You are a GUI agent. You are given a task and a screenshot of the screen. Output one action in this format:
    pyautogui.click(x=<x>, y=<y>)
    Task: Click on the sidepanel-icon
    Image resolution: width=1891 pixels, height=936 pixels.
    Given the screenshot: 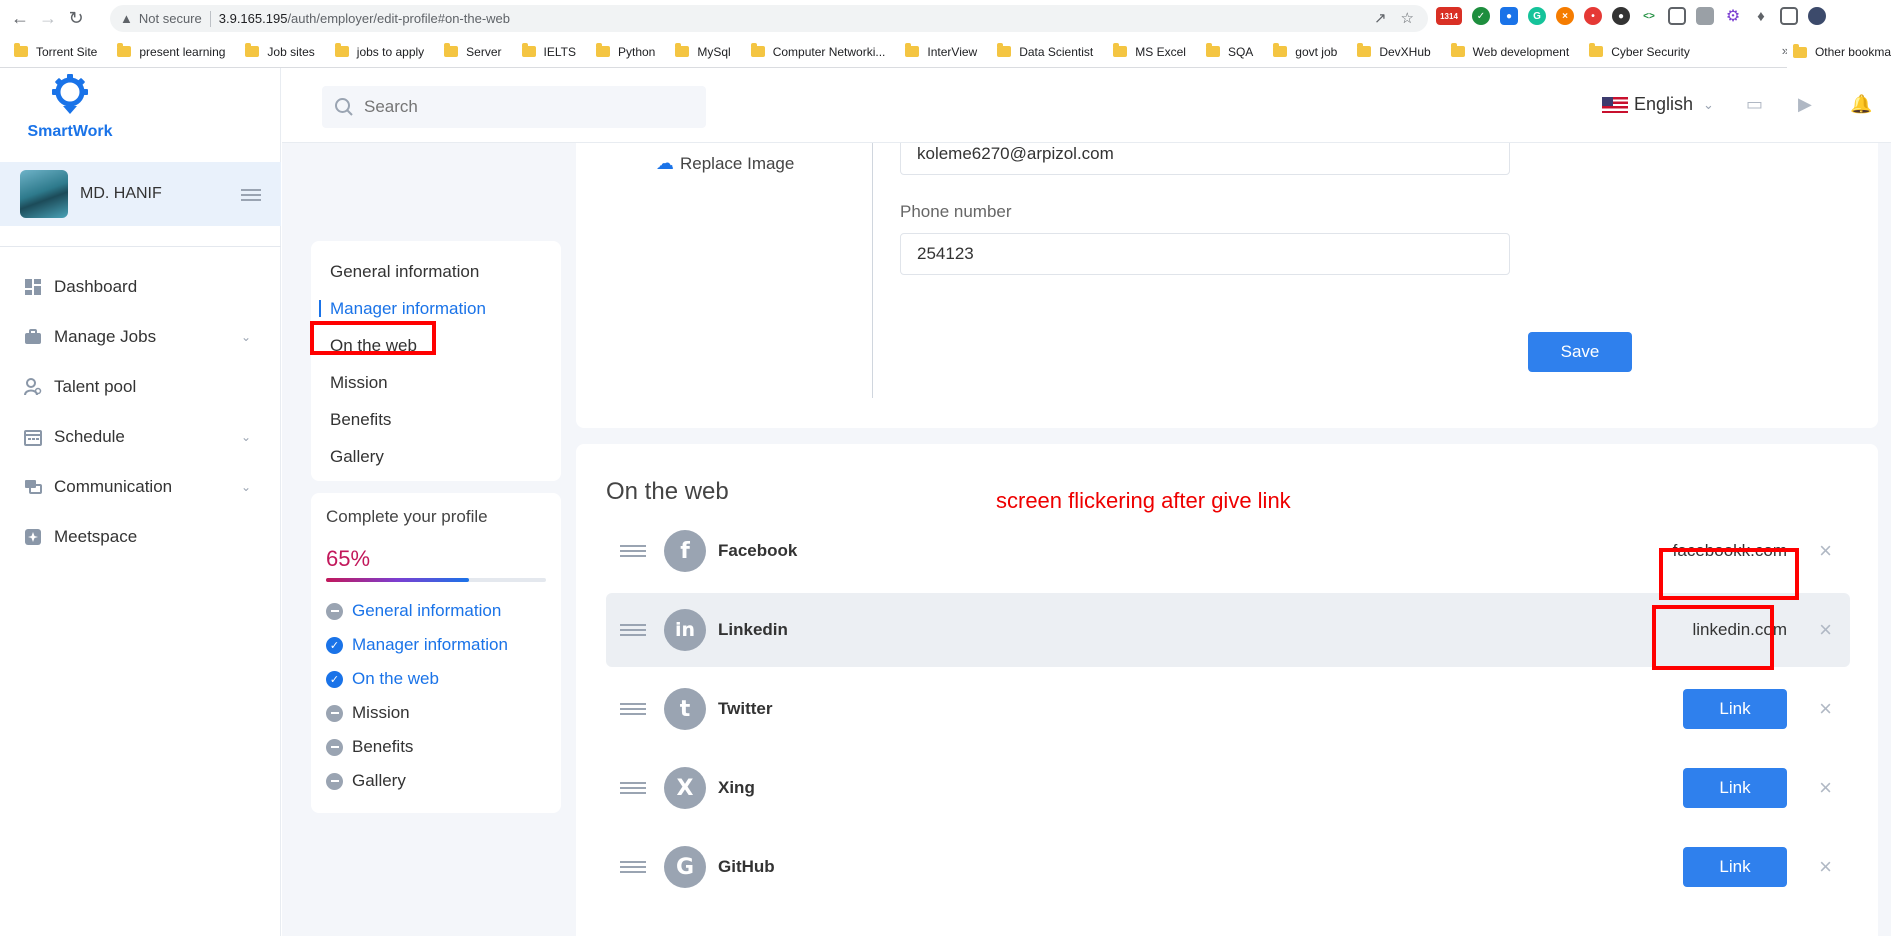 What is the action you would take?
    pyautogui.click(x=1789, y=16)
    